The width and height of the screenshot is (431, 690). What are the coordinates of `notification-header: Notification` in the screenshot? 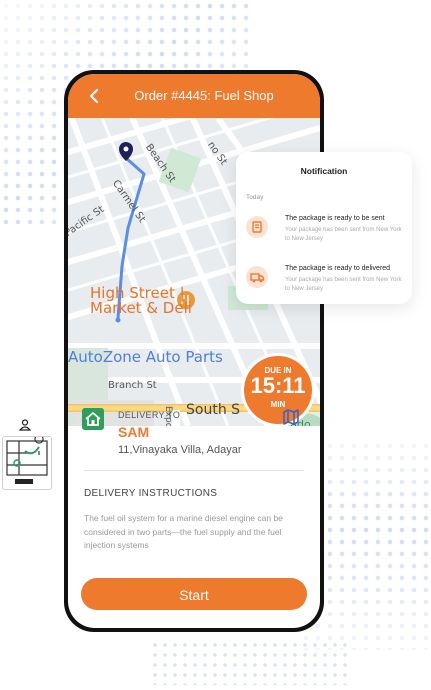 It's located at (324, 171).